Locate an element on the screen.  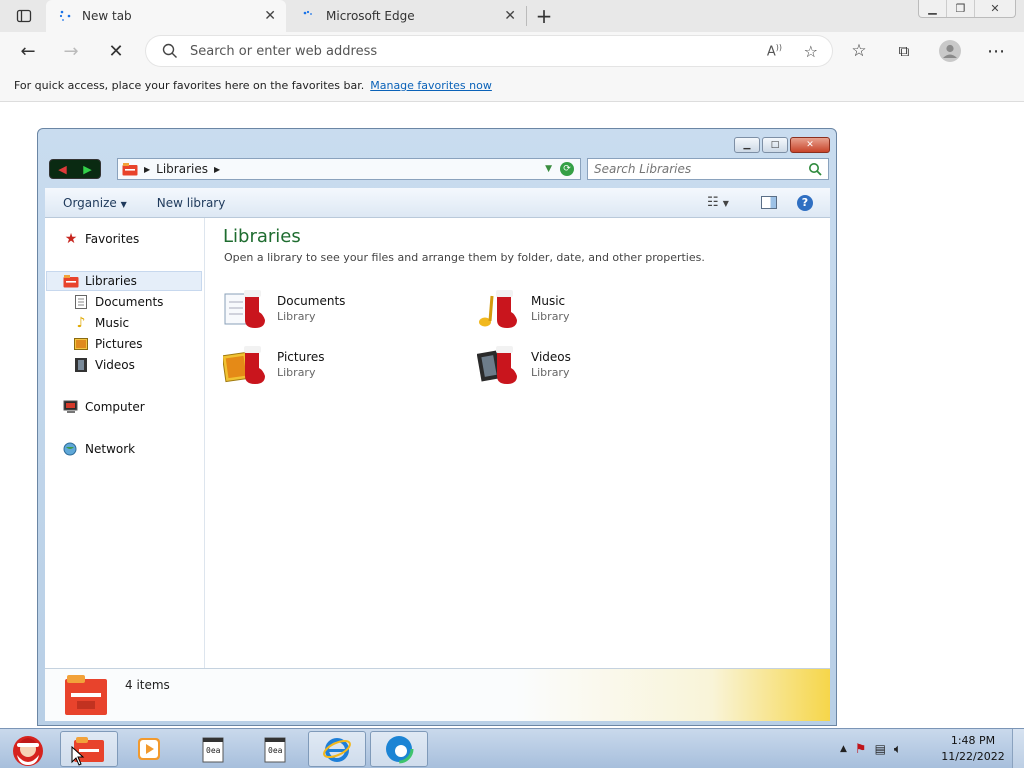
network-status-icon: ▤ is located at coordinates (880, 749).